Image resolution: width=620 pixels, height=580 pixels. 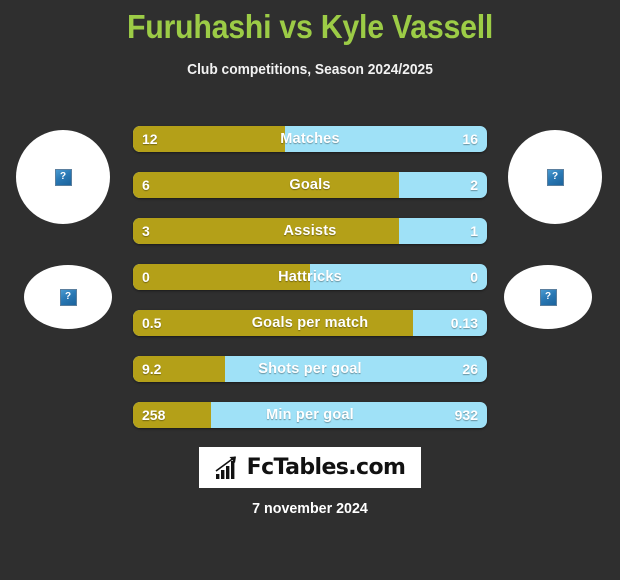 I want to click on stat-bar-row: 0 Hattricks 0, so click(x=310, y=277).